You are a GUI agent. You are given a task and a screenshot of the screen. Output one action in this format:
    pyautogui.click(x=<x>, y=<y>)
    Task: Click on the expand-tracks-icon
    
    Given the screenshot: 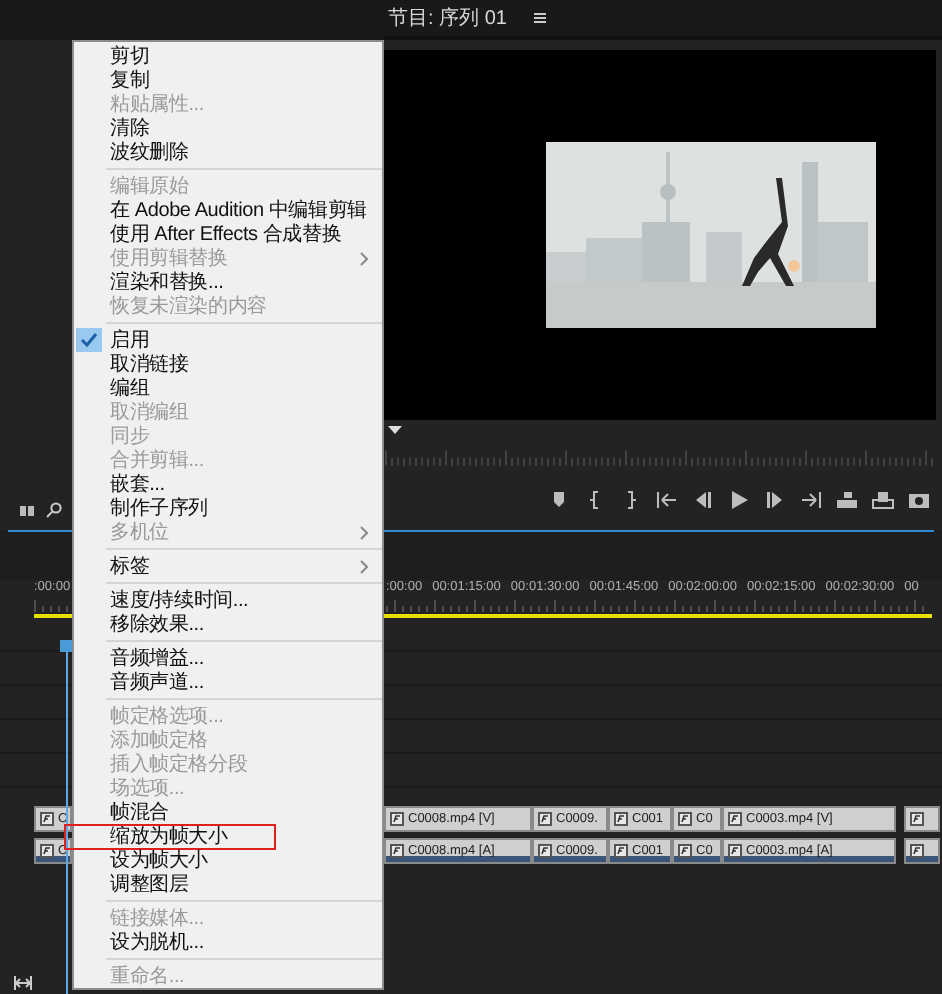 What is the action you would take?
    pyautogui.click(x=23, y=983)
    